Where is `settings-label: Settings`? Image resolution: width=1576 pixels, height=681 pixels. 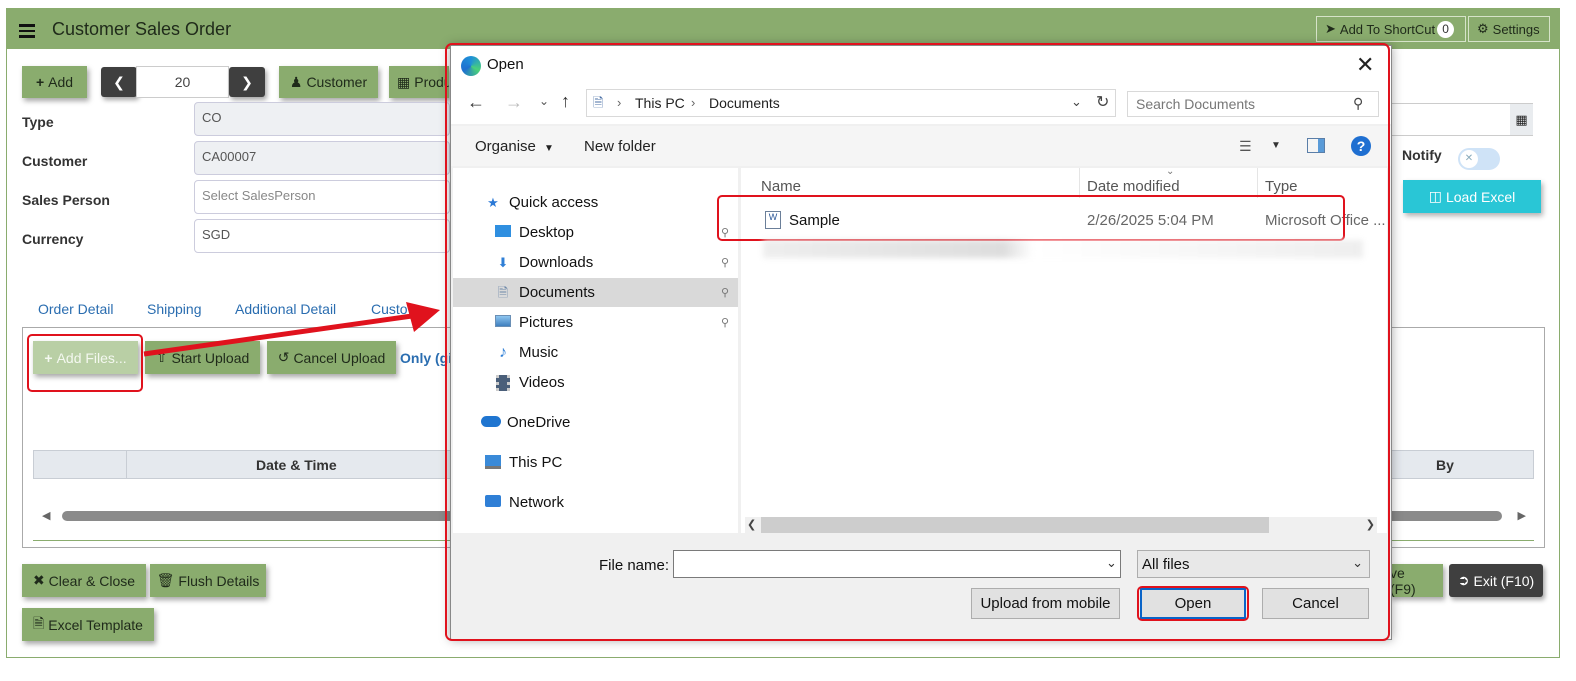 settings-label: Settings is located at coordinates (1516, 29).